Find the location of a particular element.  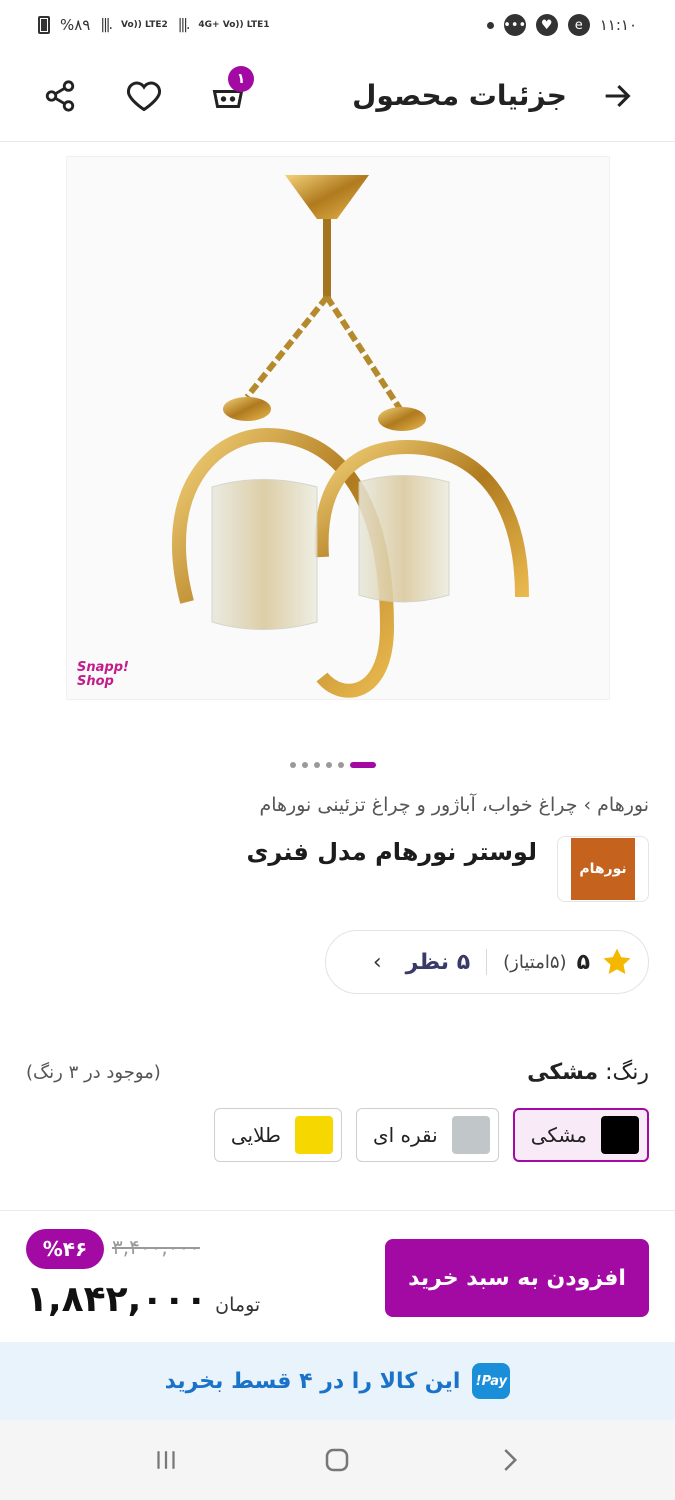

color-option: نقره ای is located at coordinates (427, 1135).